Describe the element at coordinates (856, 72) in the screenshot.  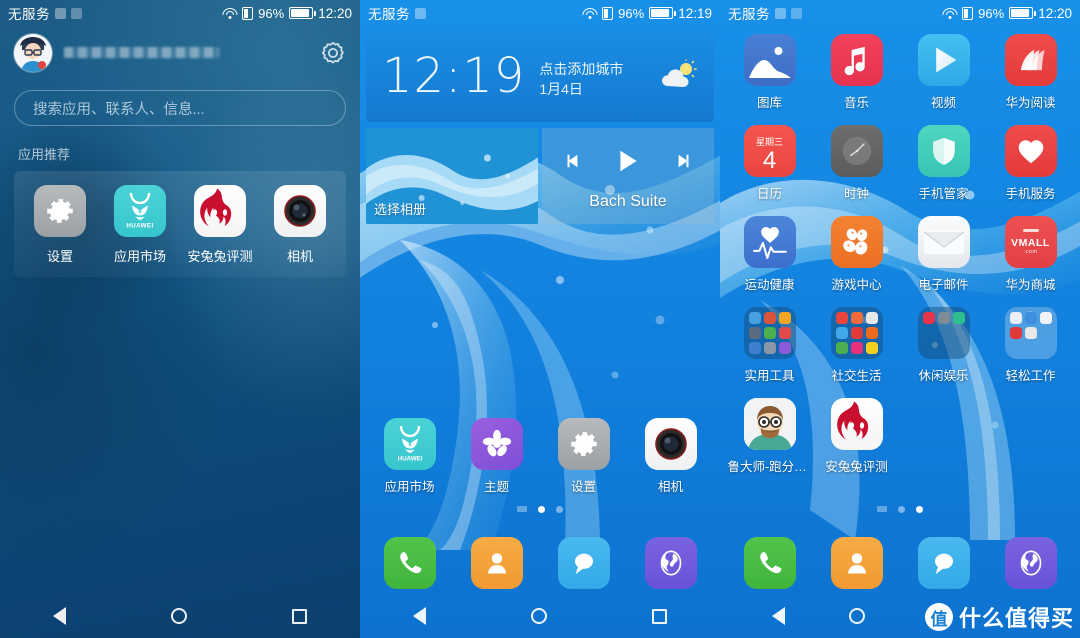
I see `app-music: 音乐` at that location.